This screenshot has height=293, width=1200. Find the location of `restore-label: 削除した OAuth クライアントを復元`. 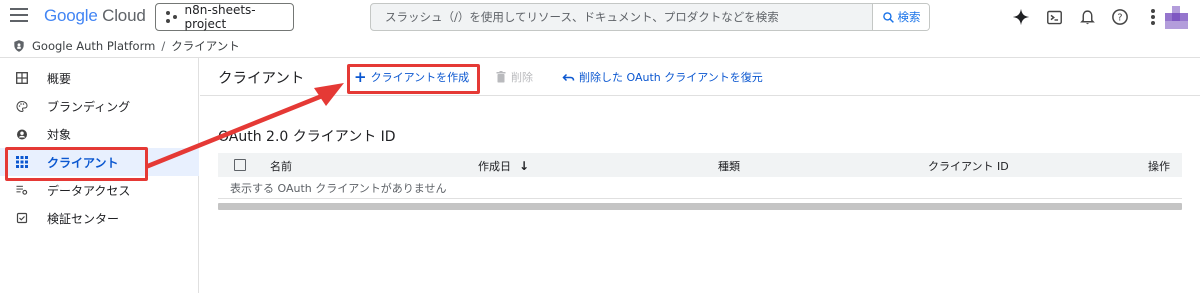

restore-label: 削除した OAuth クライアントを復元 is located at coordinates (671, 77).